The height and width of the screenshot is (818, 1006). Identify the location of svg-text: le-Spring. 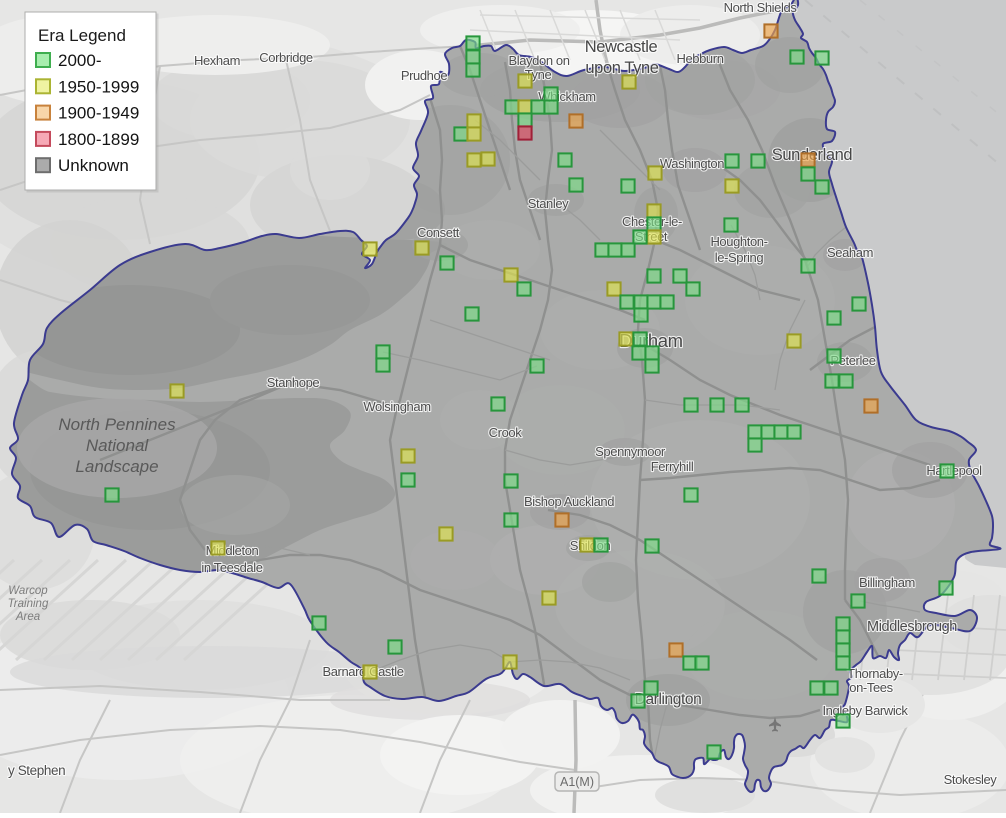
(739, 257).